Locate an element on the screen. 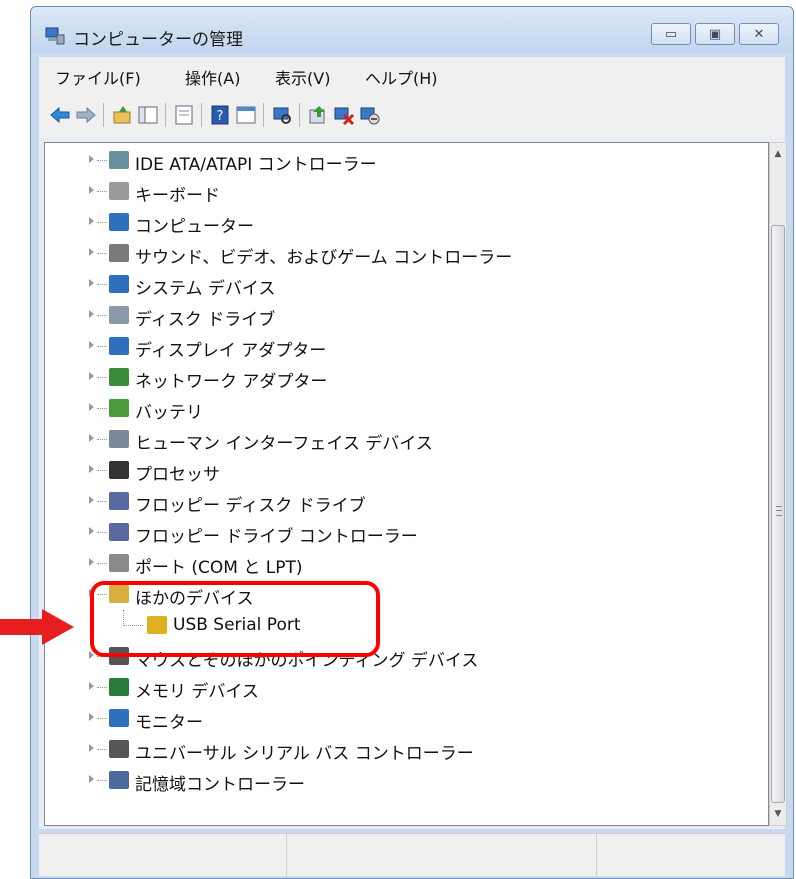 The image size is (796, 879). computer-management-icon is located at coordinates (55, 36).